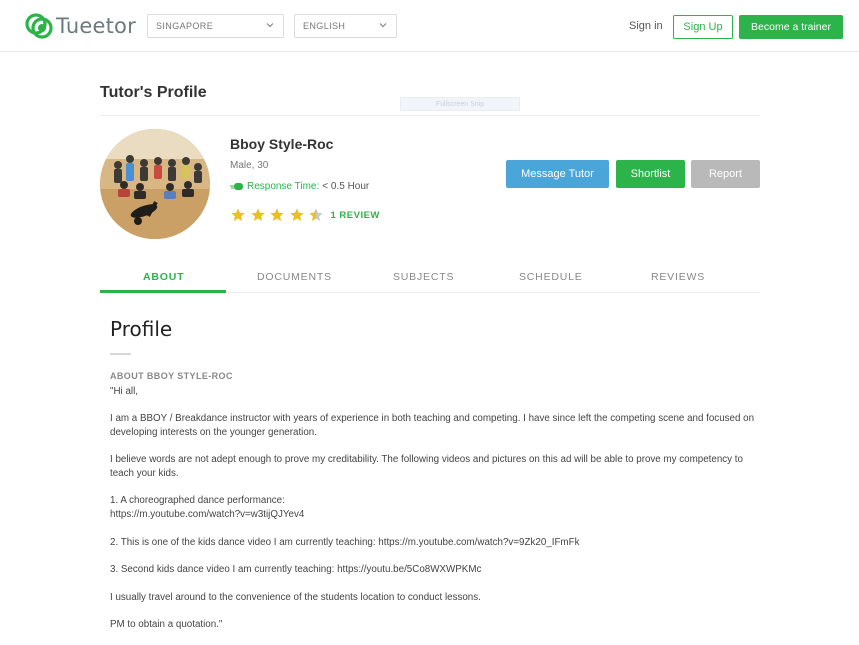 The width and height of the screenshot is (859, 645). Describe the element at coordinates (703, 27) in the screenshot. I see `sign-up-button: Sign Up` at that location.